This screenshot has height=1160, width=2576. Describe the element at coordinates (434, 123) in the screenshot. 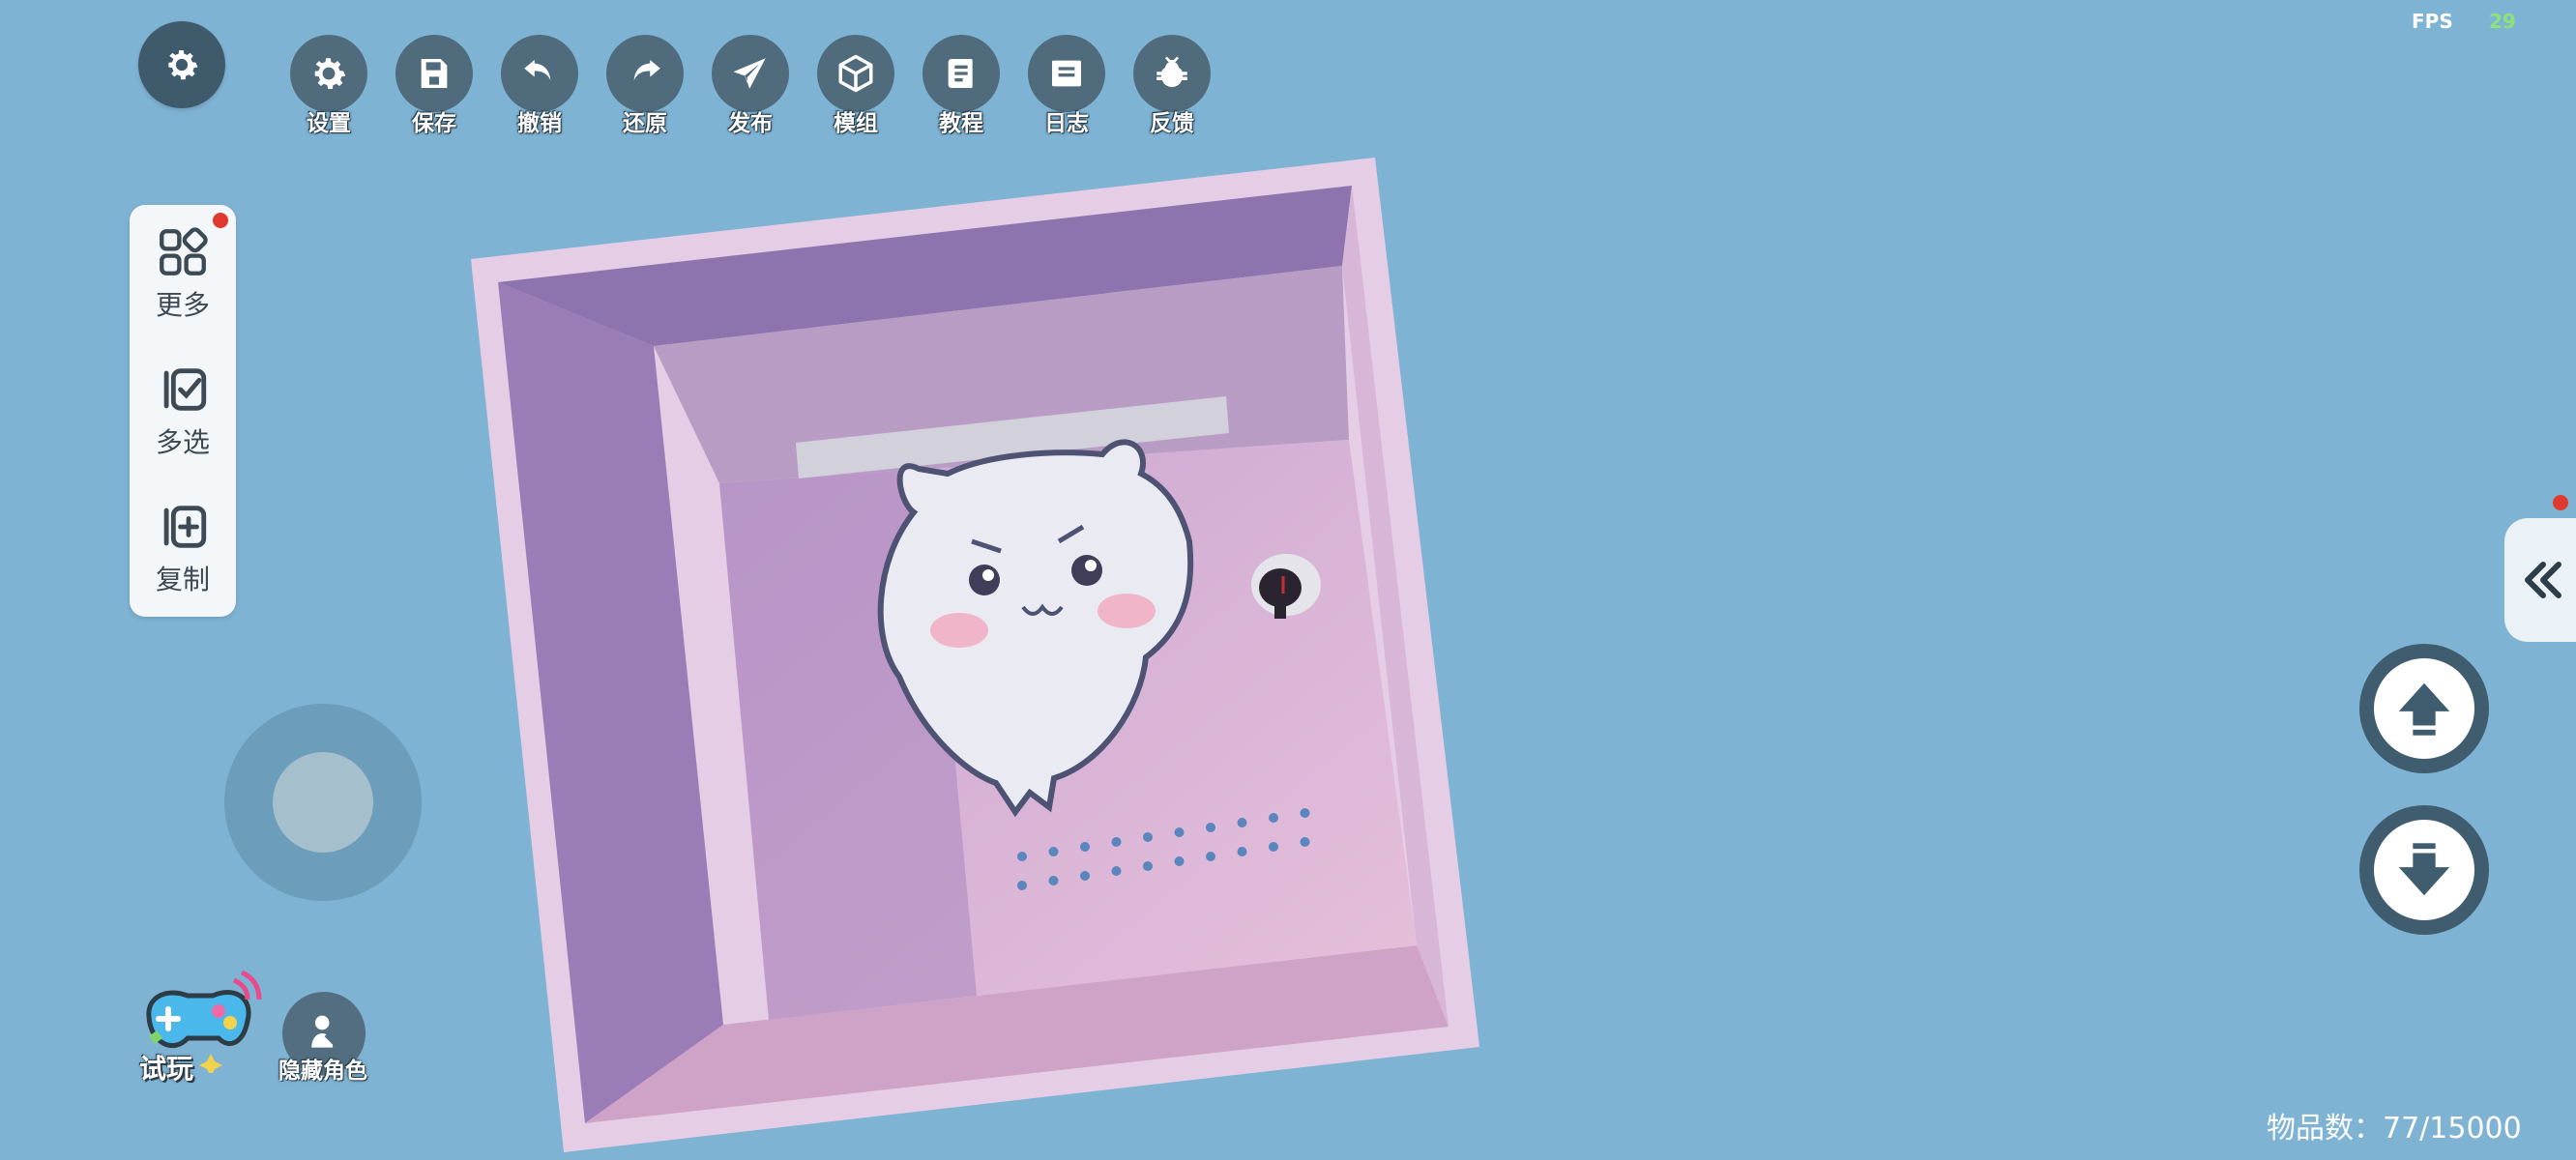

I see `tool-label: 保存` at that location.